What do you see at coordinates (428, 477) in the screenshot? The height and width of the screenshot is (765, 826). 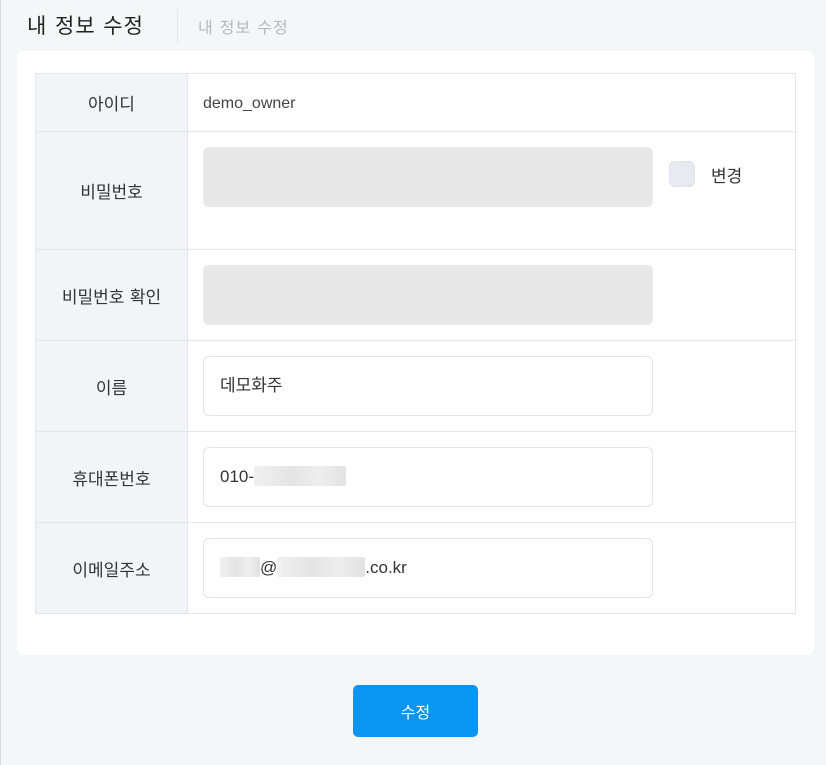 I see `phone-input: 010-` at bounding box center [428, 477].